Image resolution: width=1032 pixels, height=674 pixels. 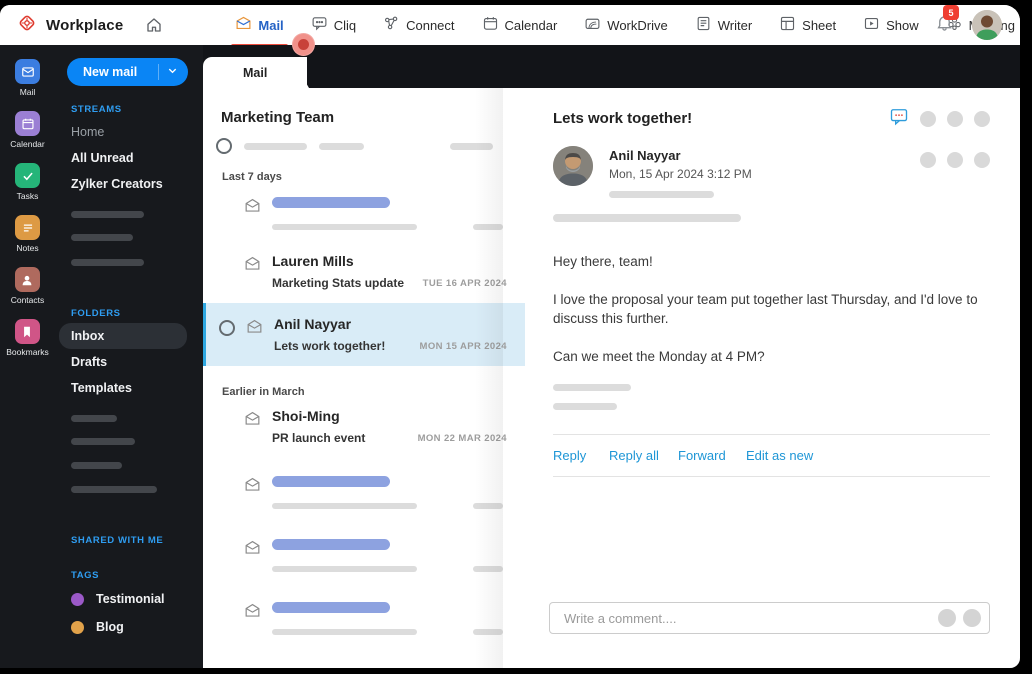 I want to click on bookmarks-app-icon, so click(x=27, y=331).